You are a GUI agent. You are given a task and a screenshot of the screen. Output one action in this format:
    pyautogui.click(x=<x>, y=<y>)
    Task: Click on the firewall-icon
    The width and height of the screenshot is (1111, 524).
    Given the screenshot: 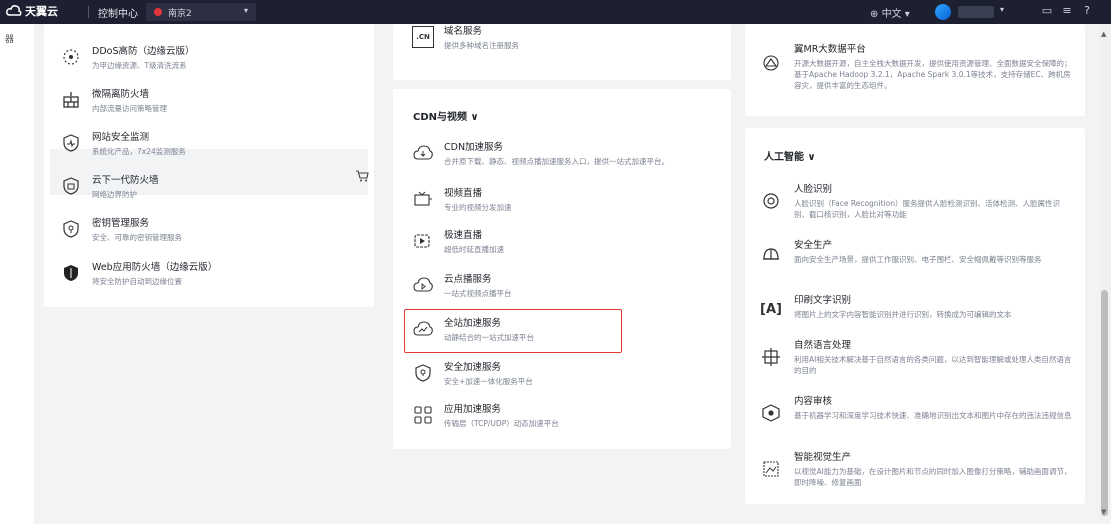 What is the action you would take?
    pyautogui.click(x=71, y=100)
    